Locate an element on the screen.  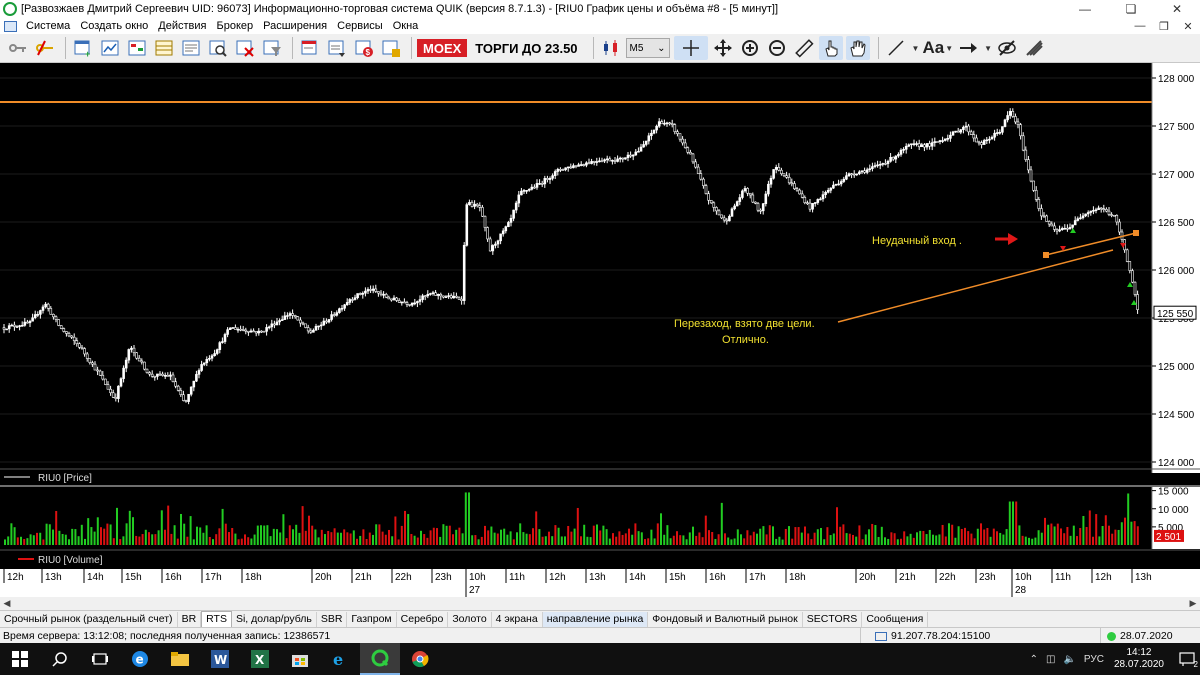
tab-si: Si, долар/рубль is located at coordinates (274, 619).